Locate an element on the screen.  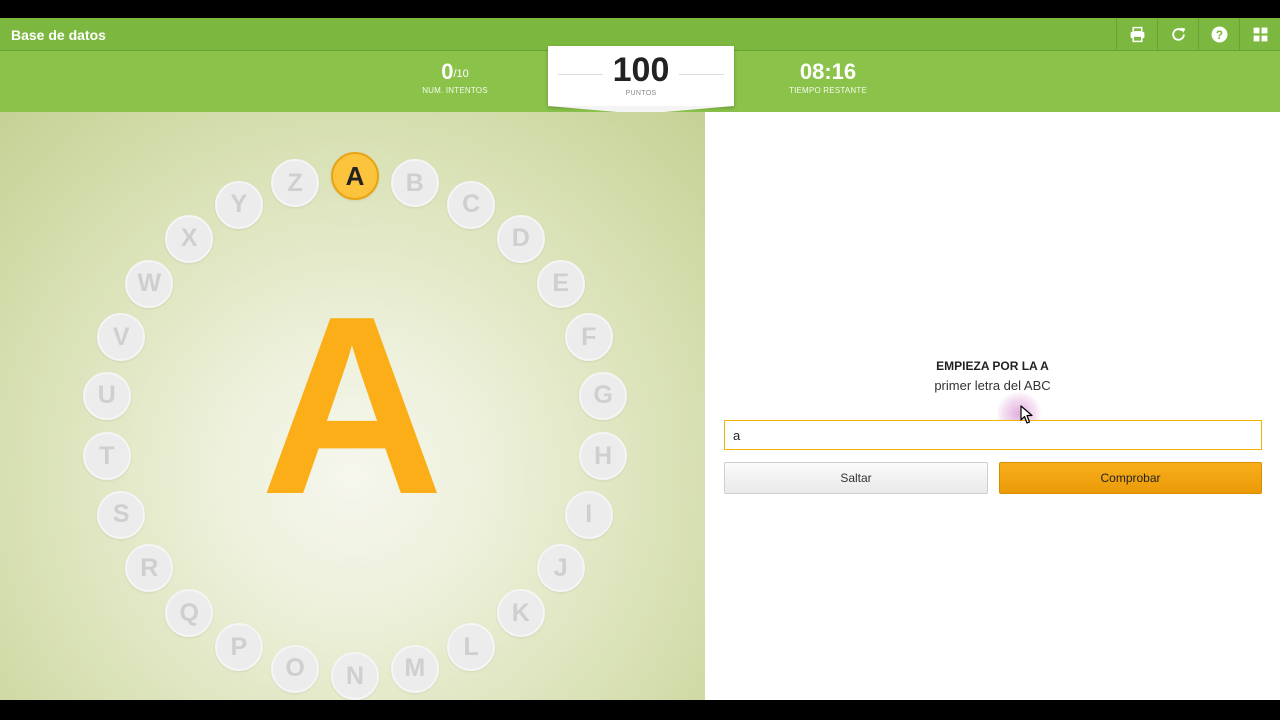
attempts-label: NUM. INTENTOS is located at coordinates (455, 90).